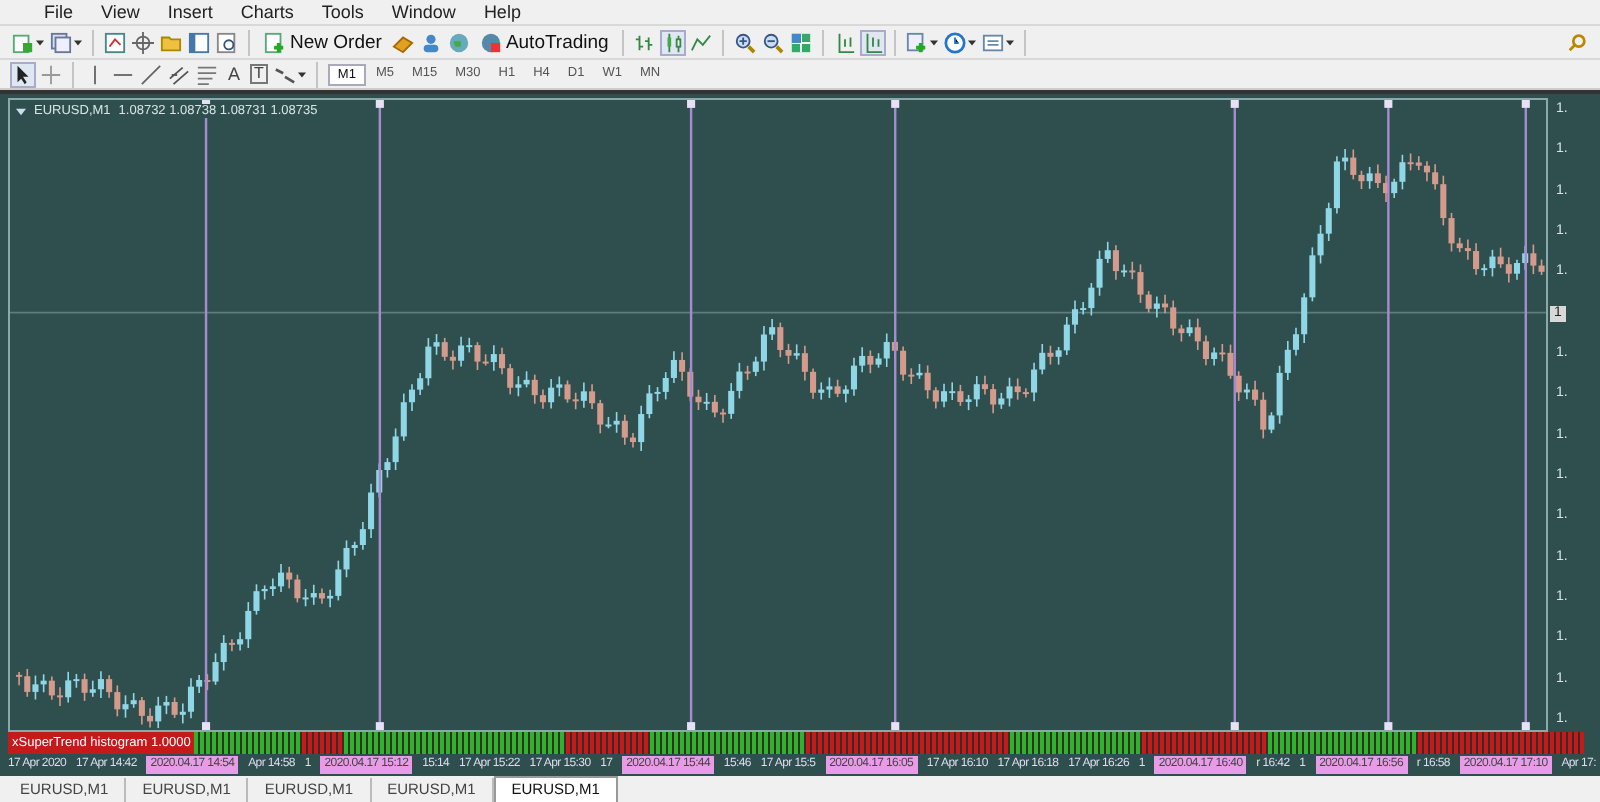  I want to click on menu-item: File, so click(59, 12).